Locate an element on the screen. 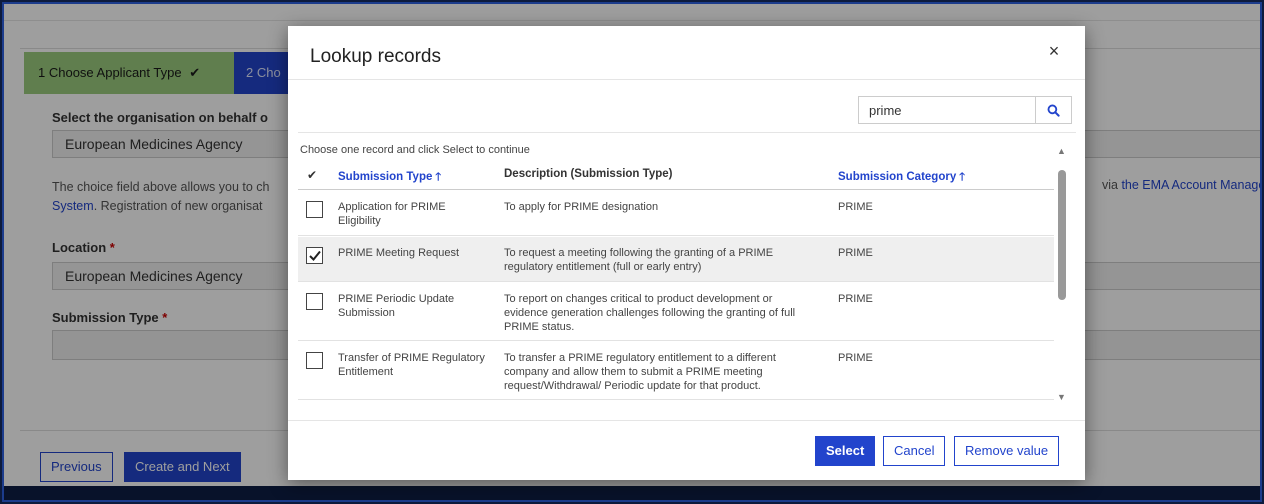 The height and width of the screenshot is (504, 1264). scroll-down-icon: ▼ is located at coordinates (1061, 397).